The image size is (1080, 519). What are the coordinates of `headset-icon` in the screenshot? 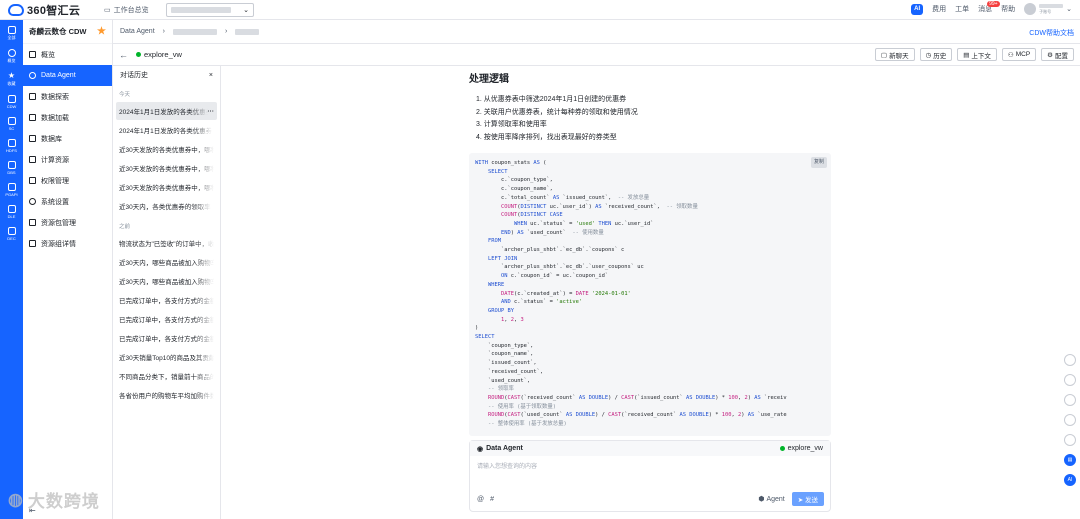 It's located at (1070, 360).